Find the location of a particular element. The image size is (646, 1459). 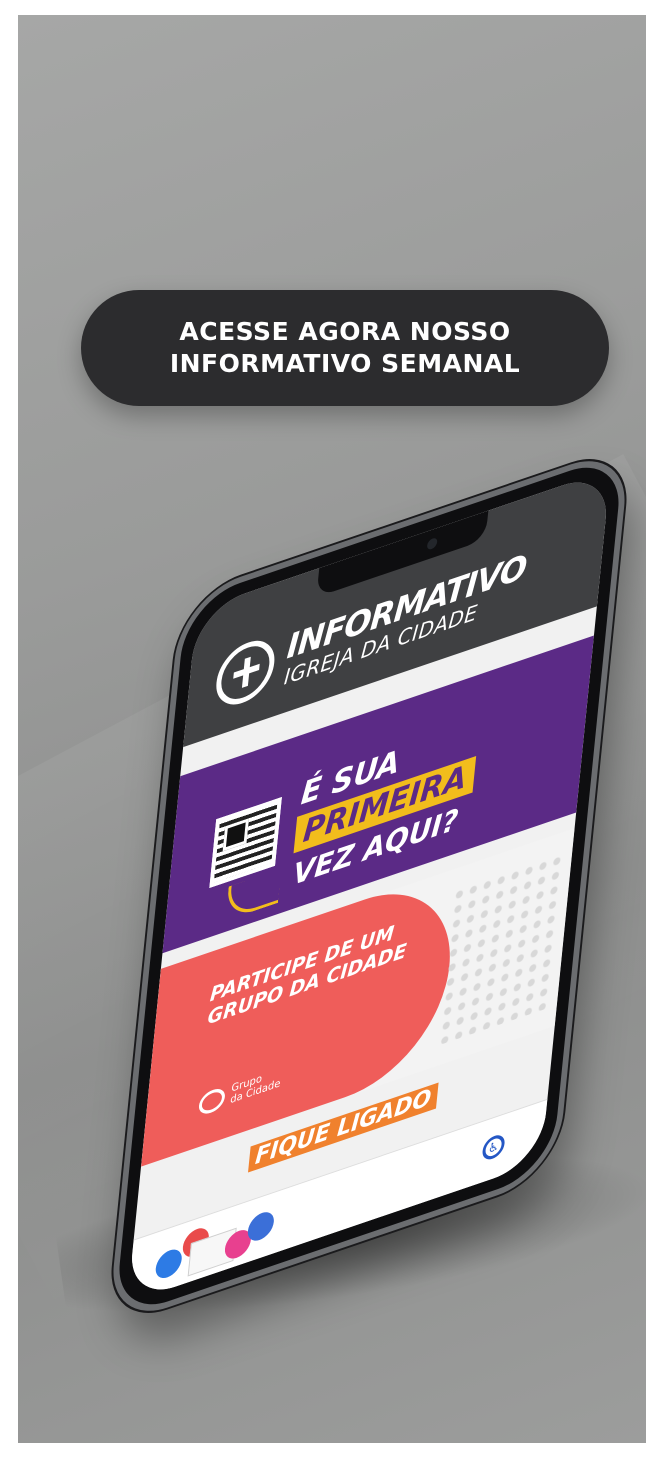

facebook-like-icon is located at coordinates (169, 1263).